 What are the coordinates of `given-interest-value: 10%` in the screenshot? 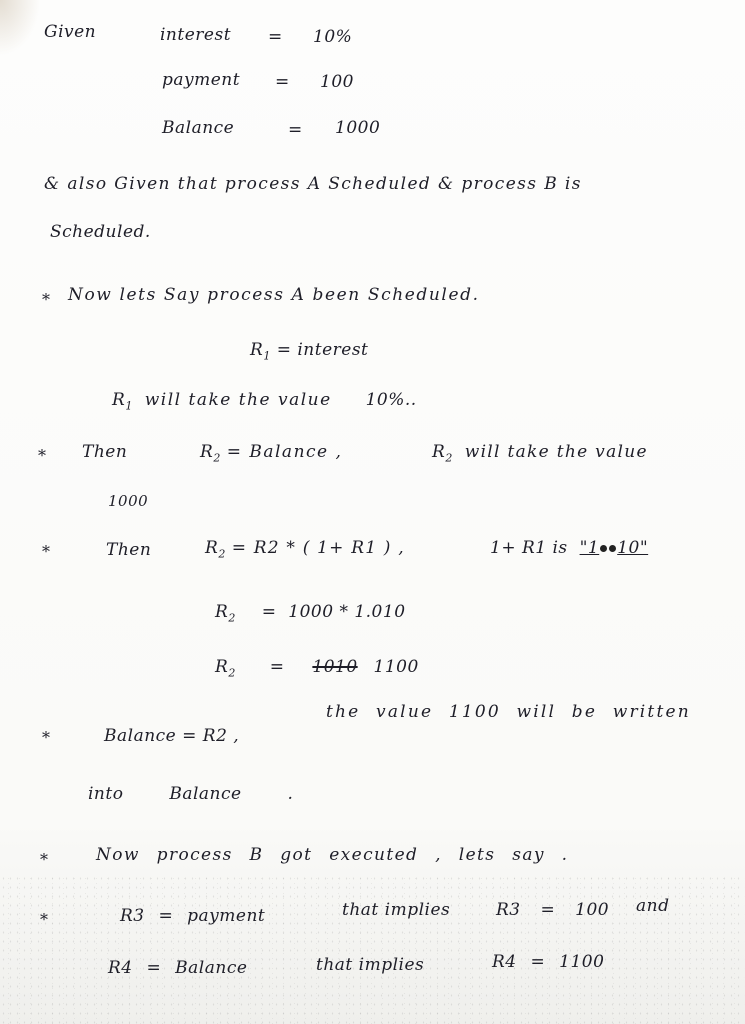 It's located at (333, 37).